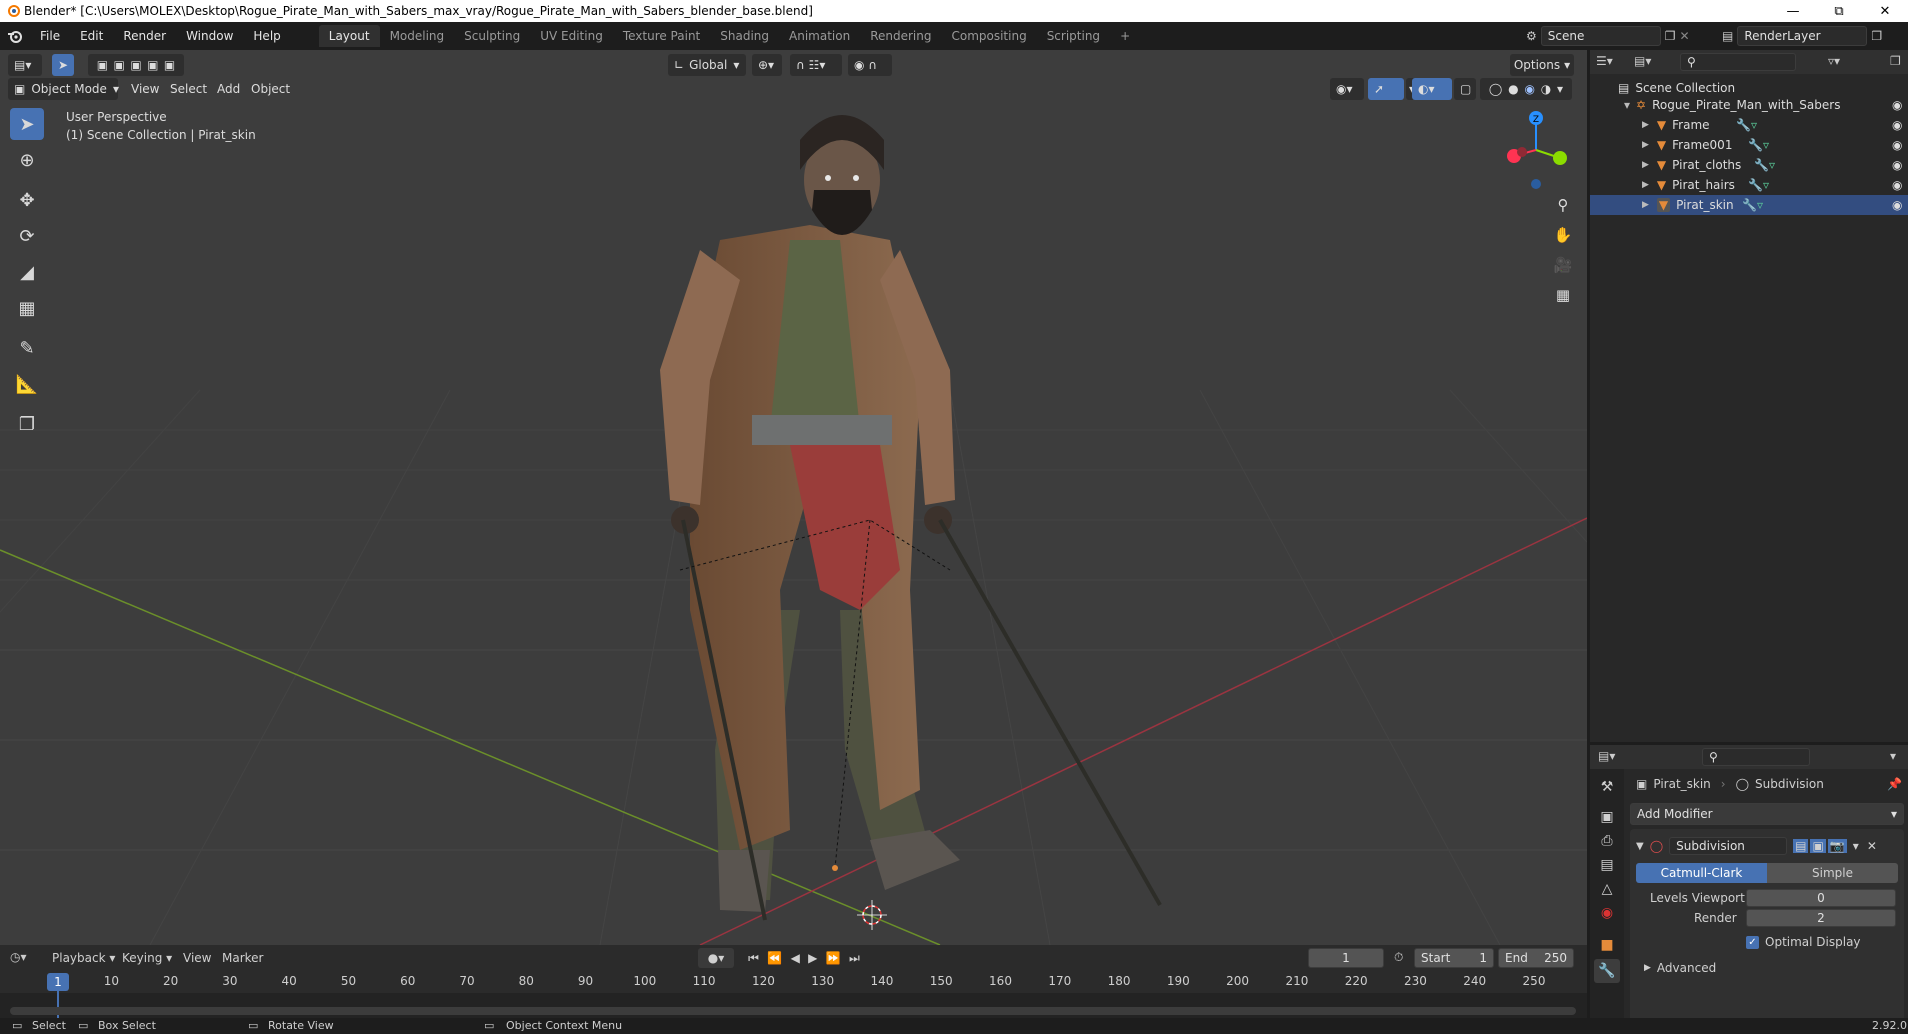  Describe the element at coordinates (1432, 89) in the screenshot. I see `overlays-toggle: ◐▾` at that location.